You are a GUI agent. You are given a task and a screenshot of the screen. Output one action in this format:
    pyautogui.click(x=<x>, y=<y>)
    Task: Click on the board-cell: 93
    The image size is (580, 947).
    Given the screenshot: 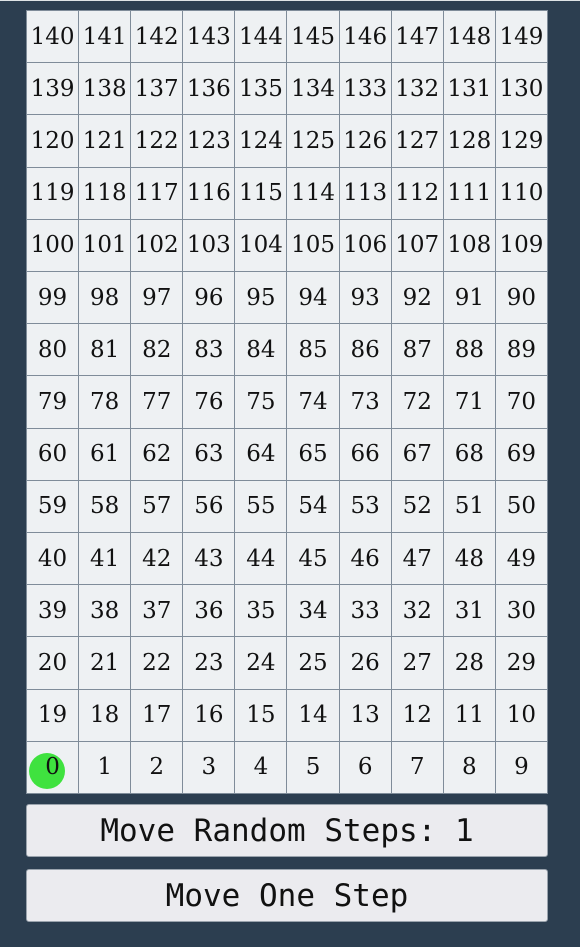 What is the action you would take?
    pyautogui.click(x=365, y=298)
    